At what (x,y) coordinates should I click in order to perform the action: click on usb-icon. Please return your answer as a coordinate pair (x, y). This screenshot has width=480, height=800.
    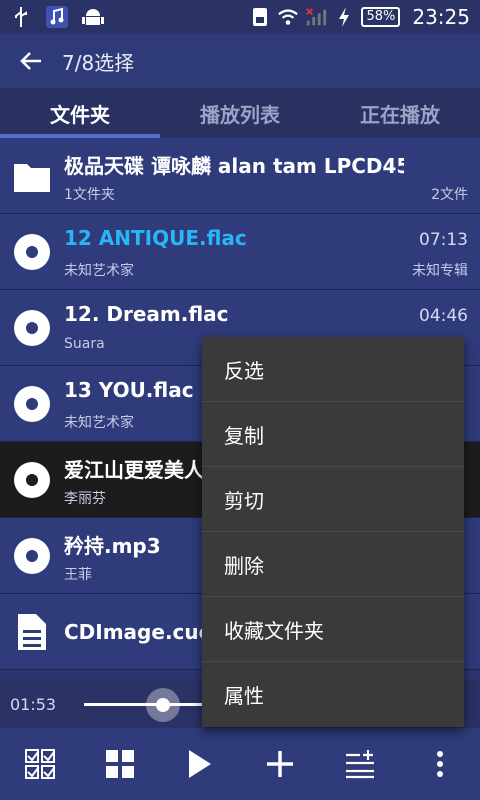
    Looking at the image, I should click on (21, 17).